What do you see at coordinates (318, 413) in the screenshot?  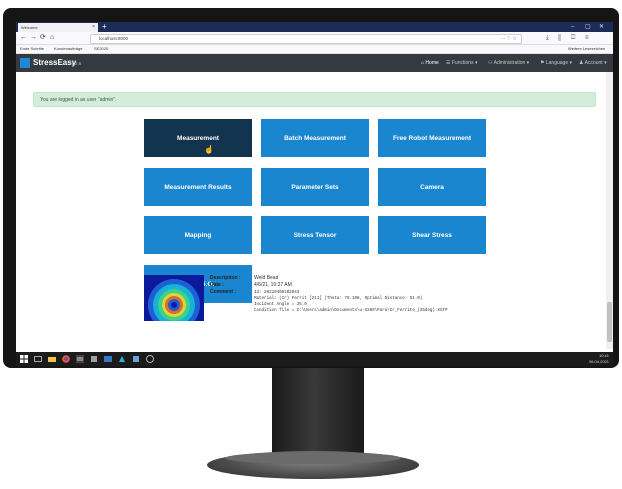 I see `monitor-stand-neck` at bounding box center [318, 413].